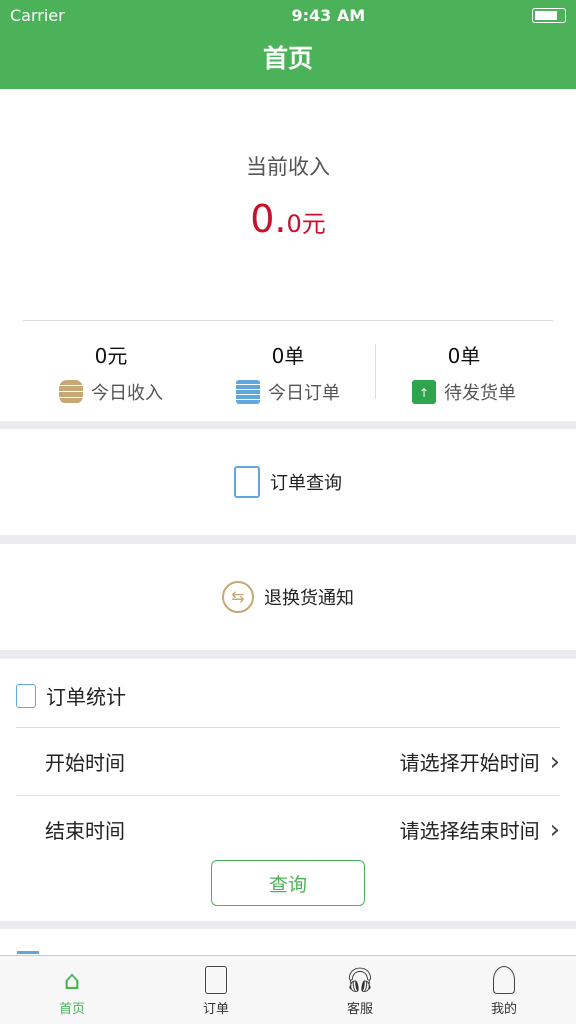 The width and height of the screenshot is (576, 1024). I want to click on tab-label: 首页, so click(71, 1009).